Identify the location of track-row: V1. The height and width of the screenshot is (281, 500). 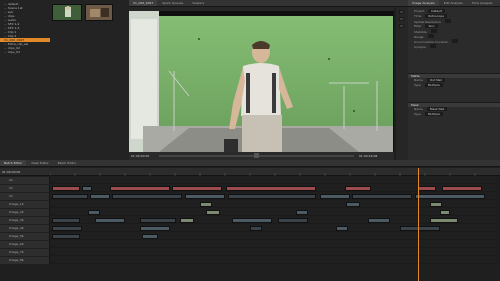
(250, 188).